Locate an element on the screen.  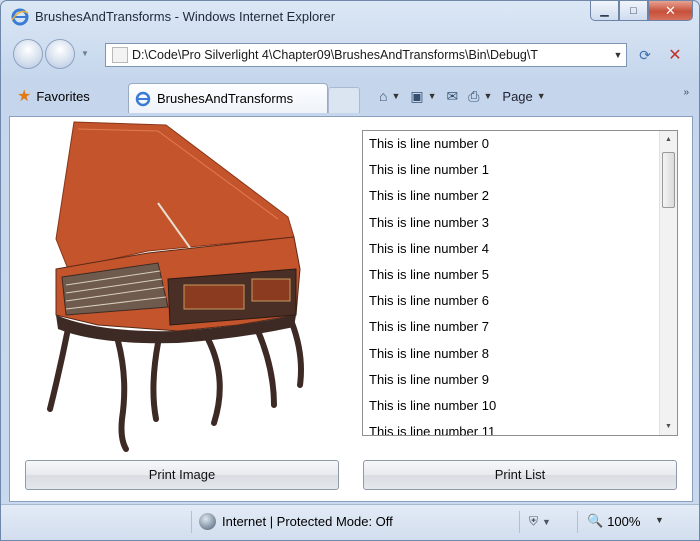
feeds-button: ▣ ▼ is located at coordinates (423, 96).